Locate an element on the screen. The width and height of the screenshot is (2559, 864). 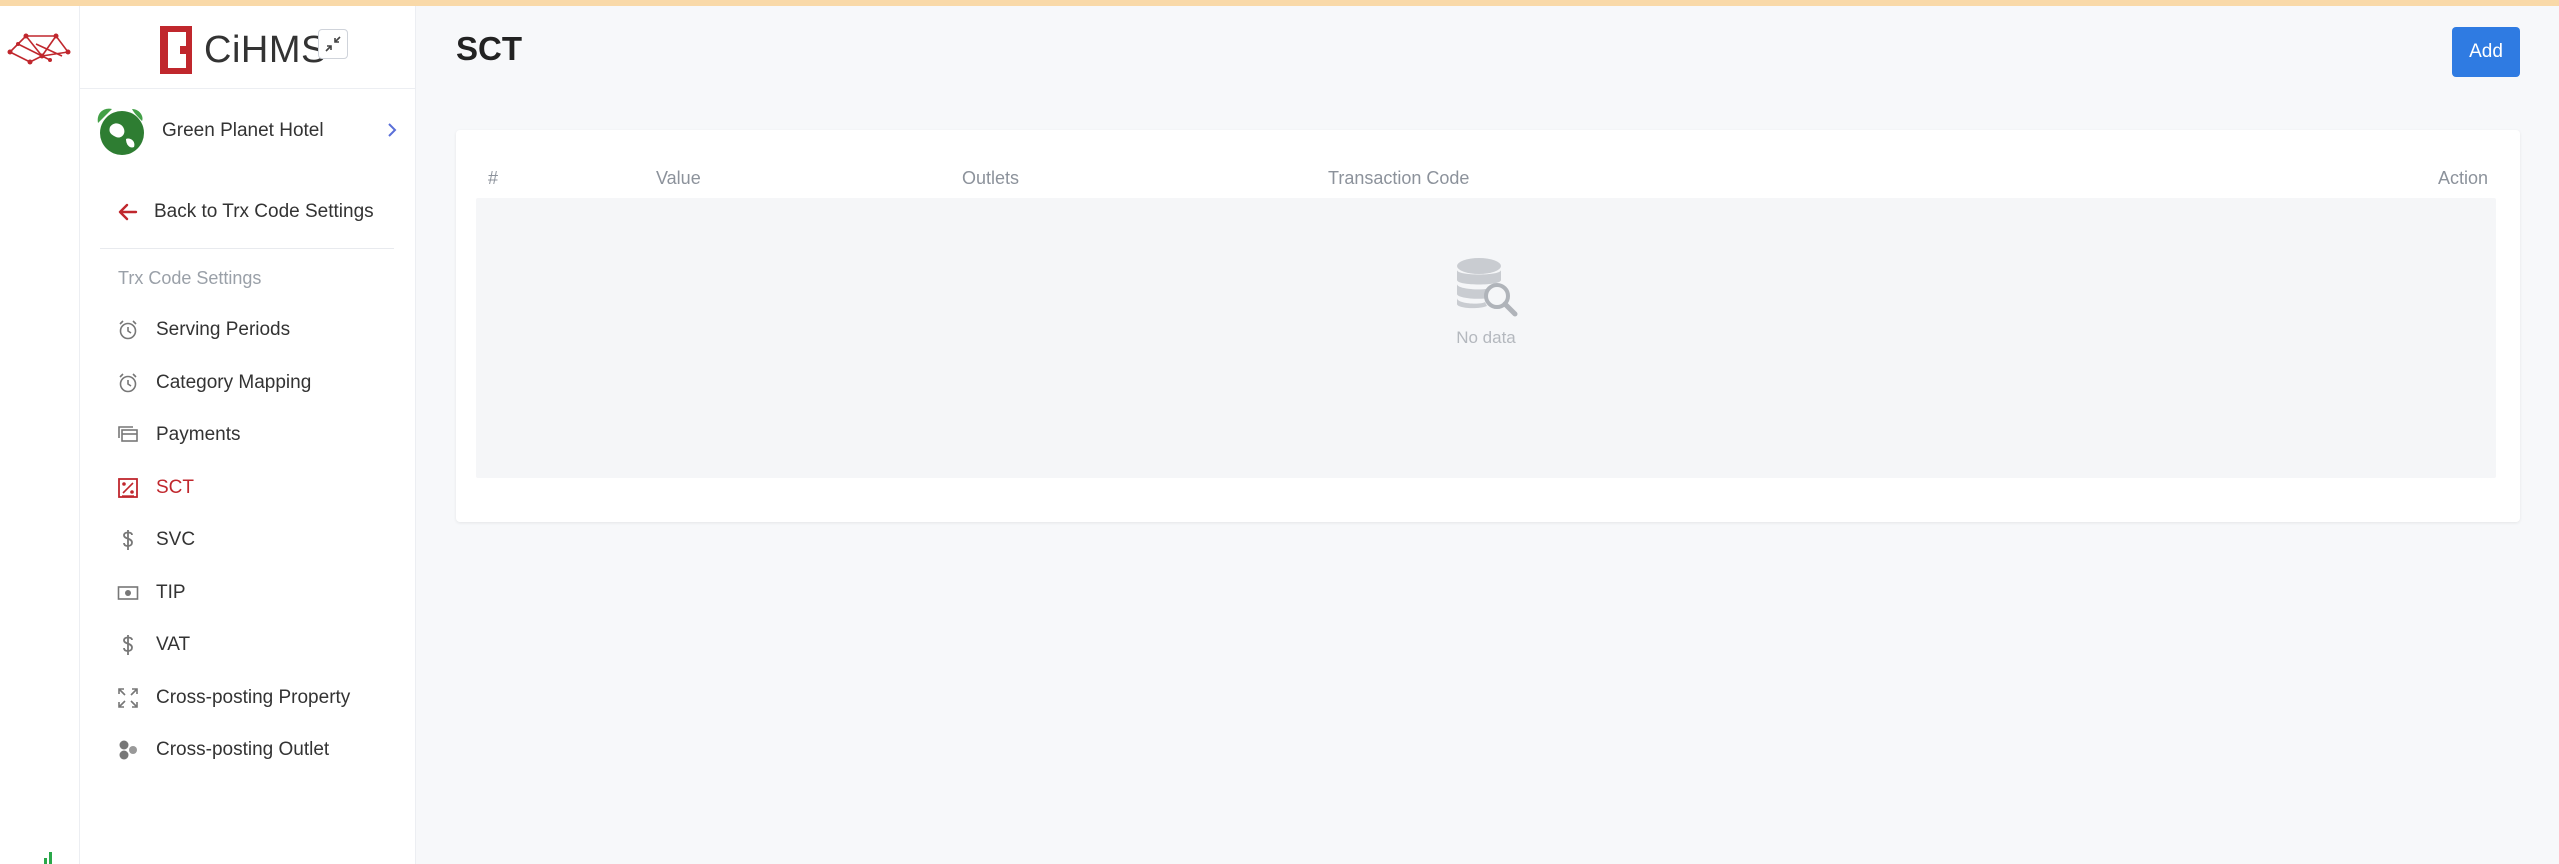
network-logo-icon is located at coordinates (39, 48).